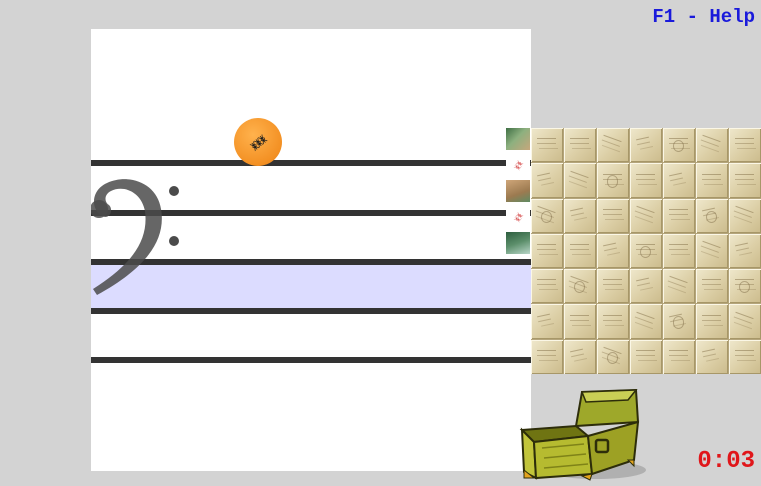 The width and height of the screenshot is (761, 486). What do you see at coordinates (703, 17) in the screenshot?
I see `help-hint: F1 - Help` at bounding box center [703, 17].